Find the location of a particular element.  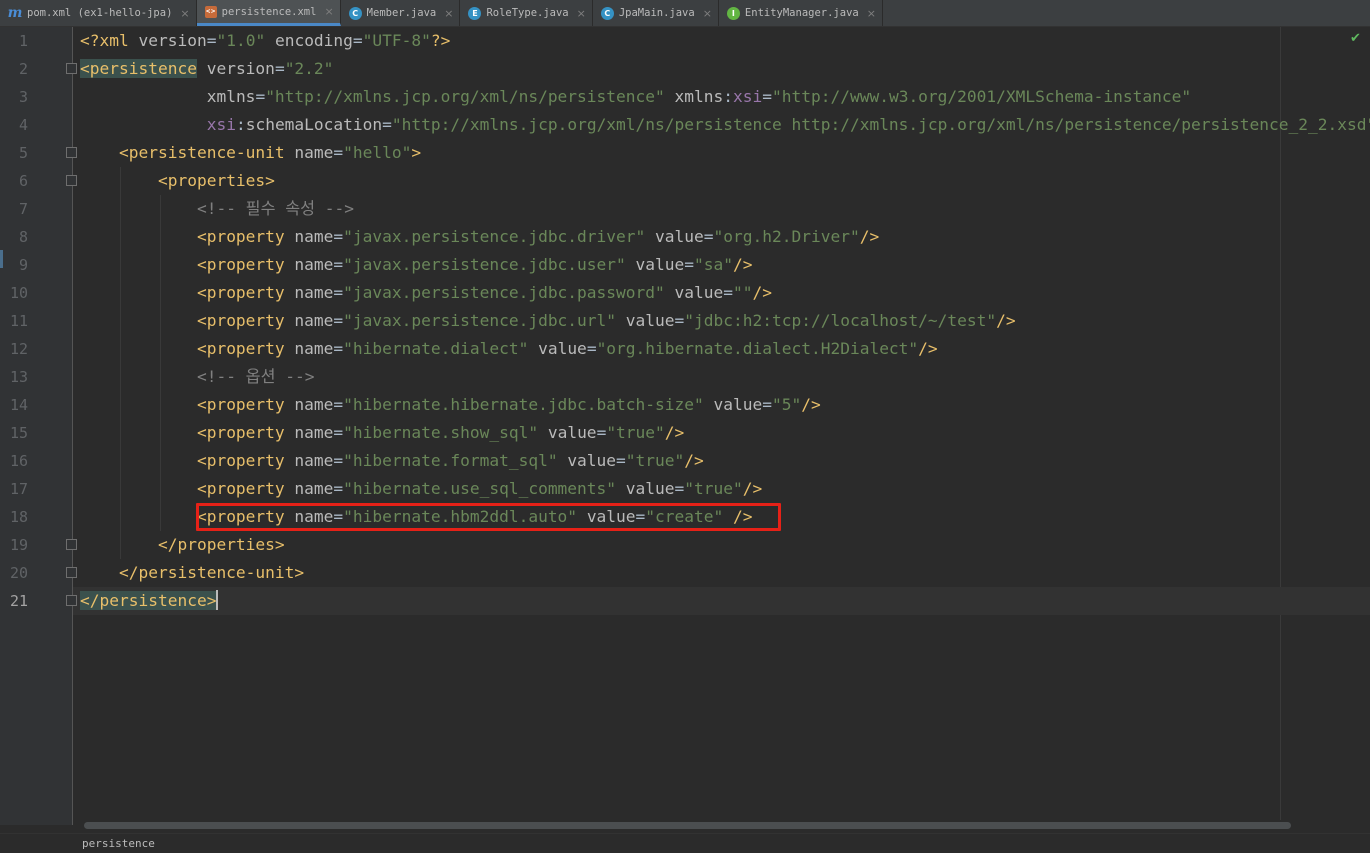

code-line: </persistence-unit> is located at coordinates (192, 573).